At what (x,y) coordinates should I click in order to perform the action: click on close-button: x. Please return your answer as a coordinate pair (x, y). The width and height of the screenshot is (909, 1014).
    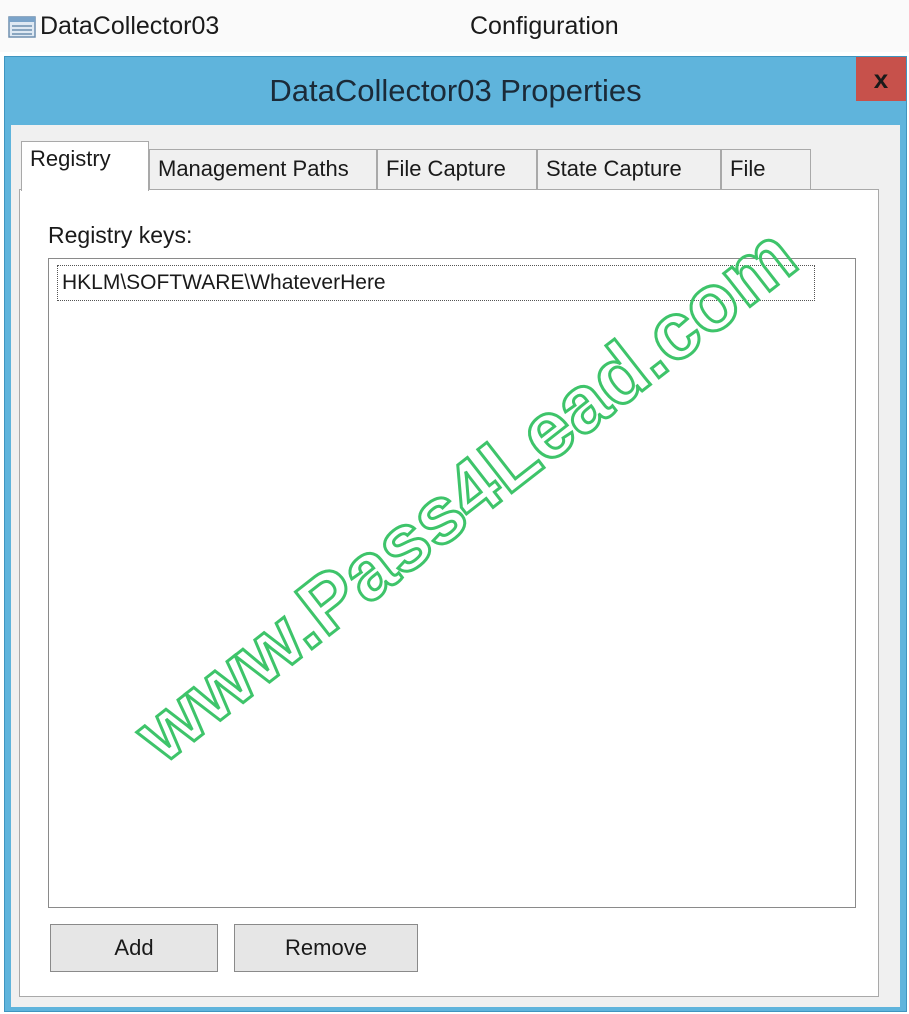
    Looking at the image, I should click on (881, 79).